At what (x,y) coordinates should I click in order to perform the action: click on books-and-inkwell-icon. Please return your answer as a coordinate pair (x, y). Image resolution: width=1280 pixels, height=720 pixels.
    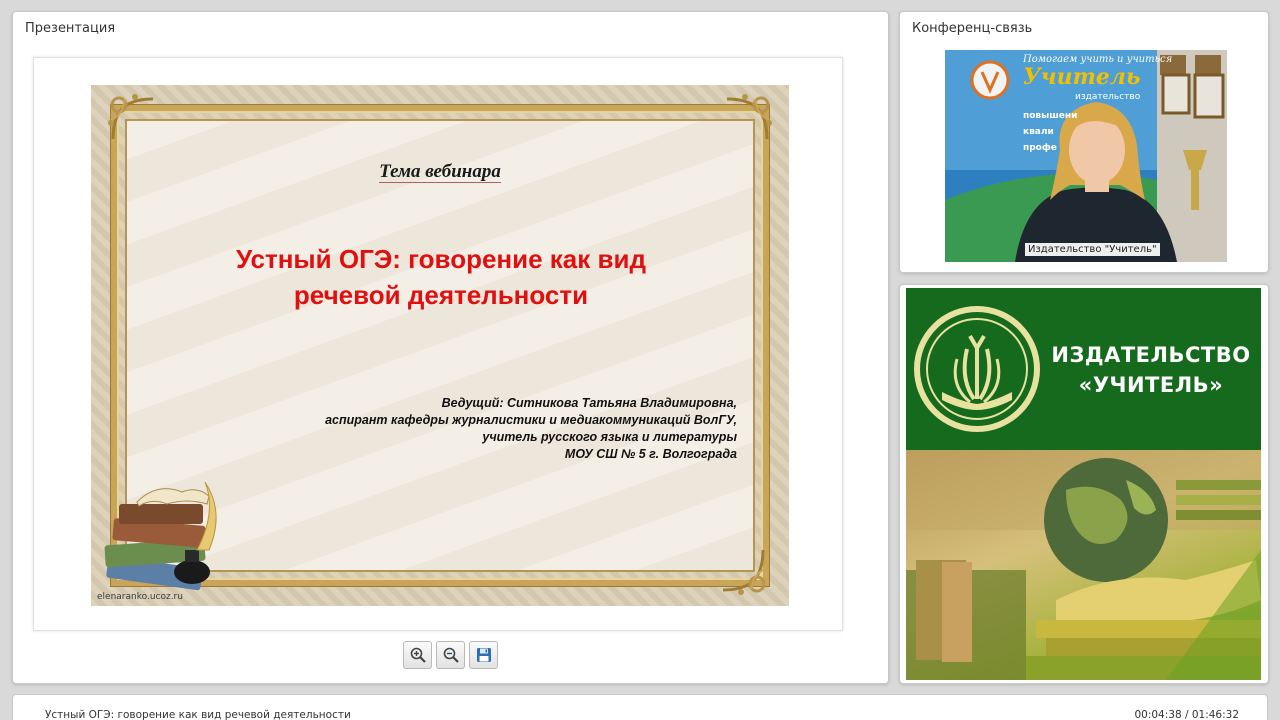
    Looking at the image, I should click on (160, 536).